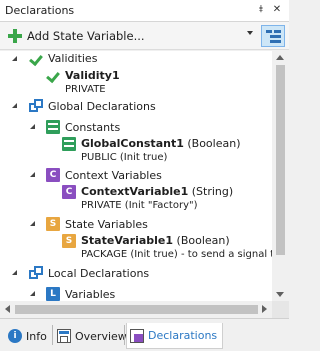 This screenshot has height=351, width=320. Describe the element at coordinates (15, 36) in the screenshot. I see `plus-icon` at that location.